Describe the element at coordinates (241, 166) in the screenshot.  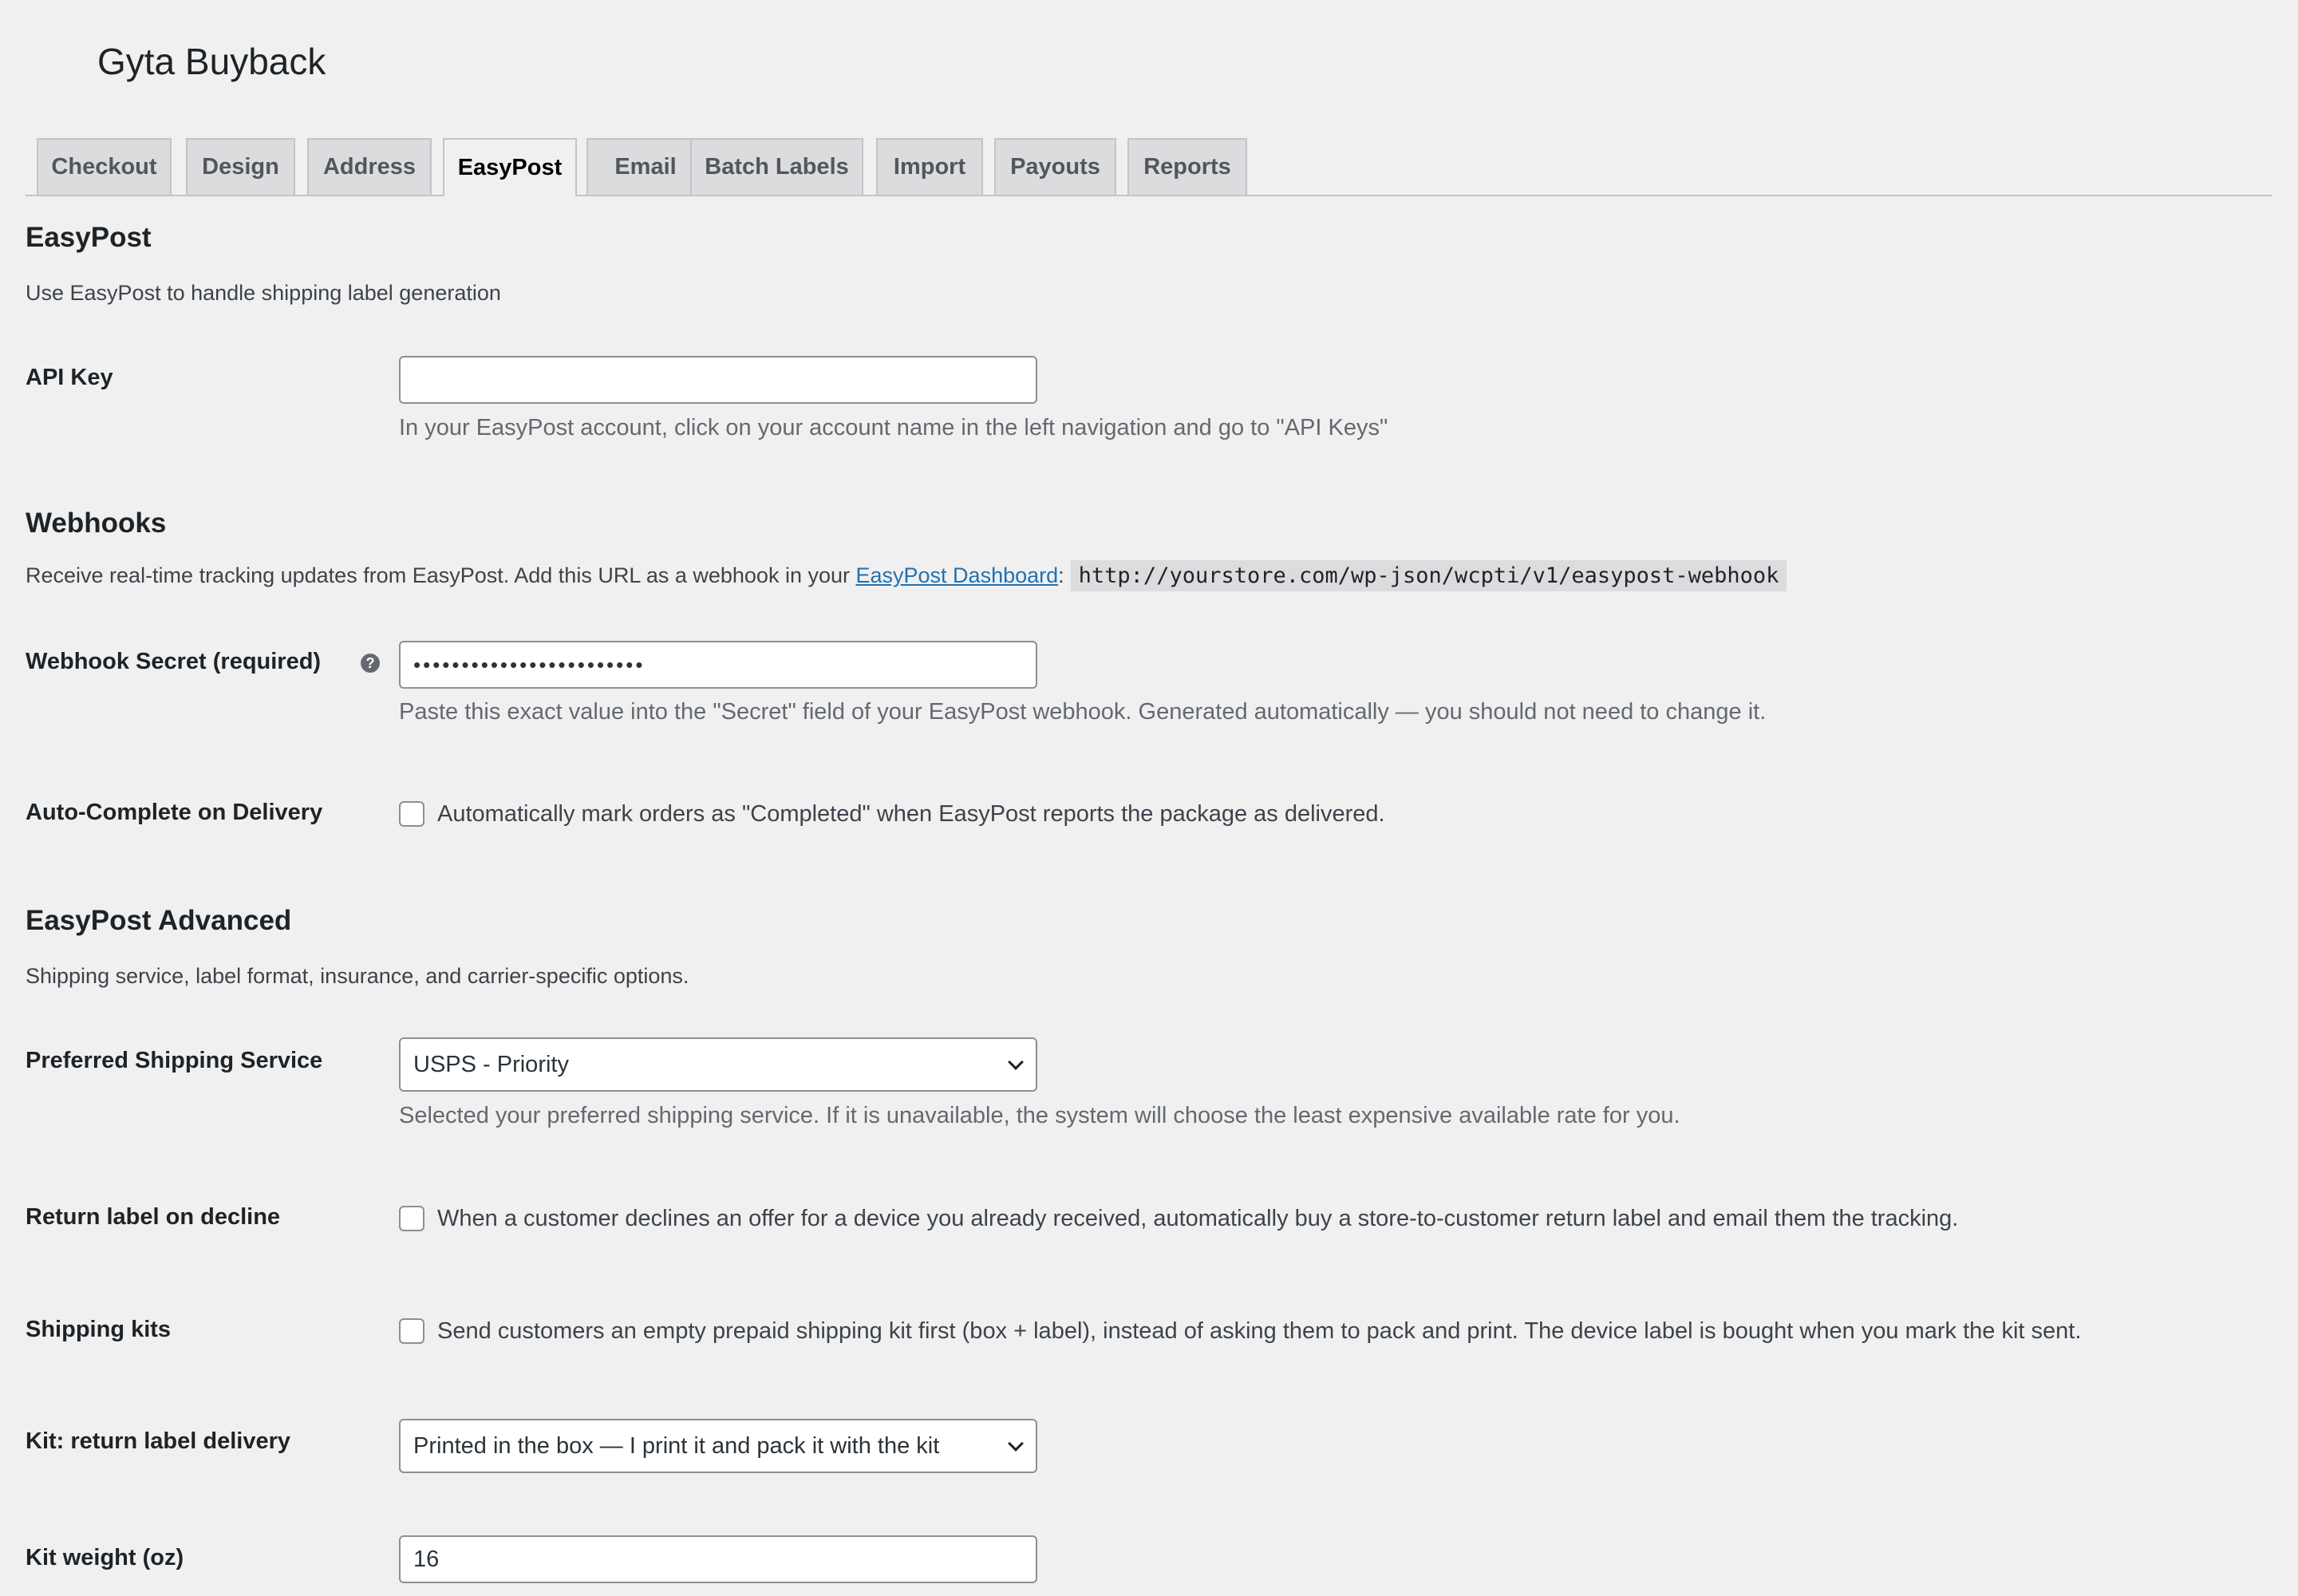
I see `tab-design: Design` at that location.